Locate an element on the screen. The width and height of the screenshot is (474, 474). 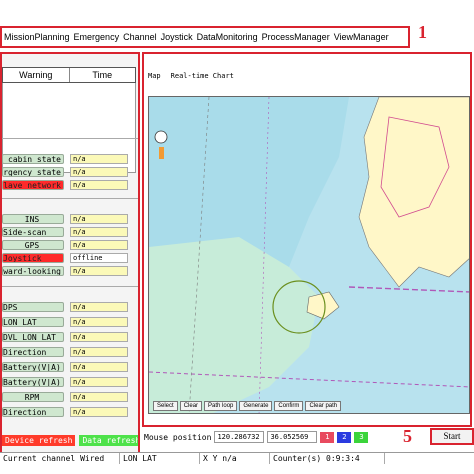
chip-3: 3 is located at coordinates (361, 437).